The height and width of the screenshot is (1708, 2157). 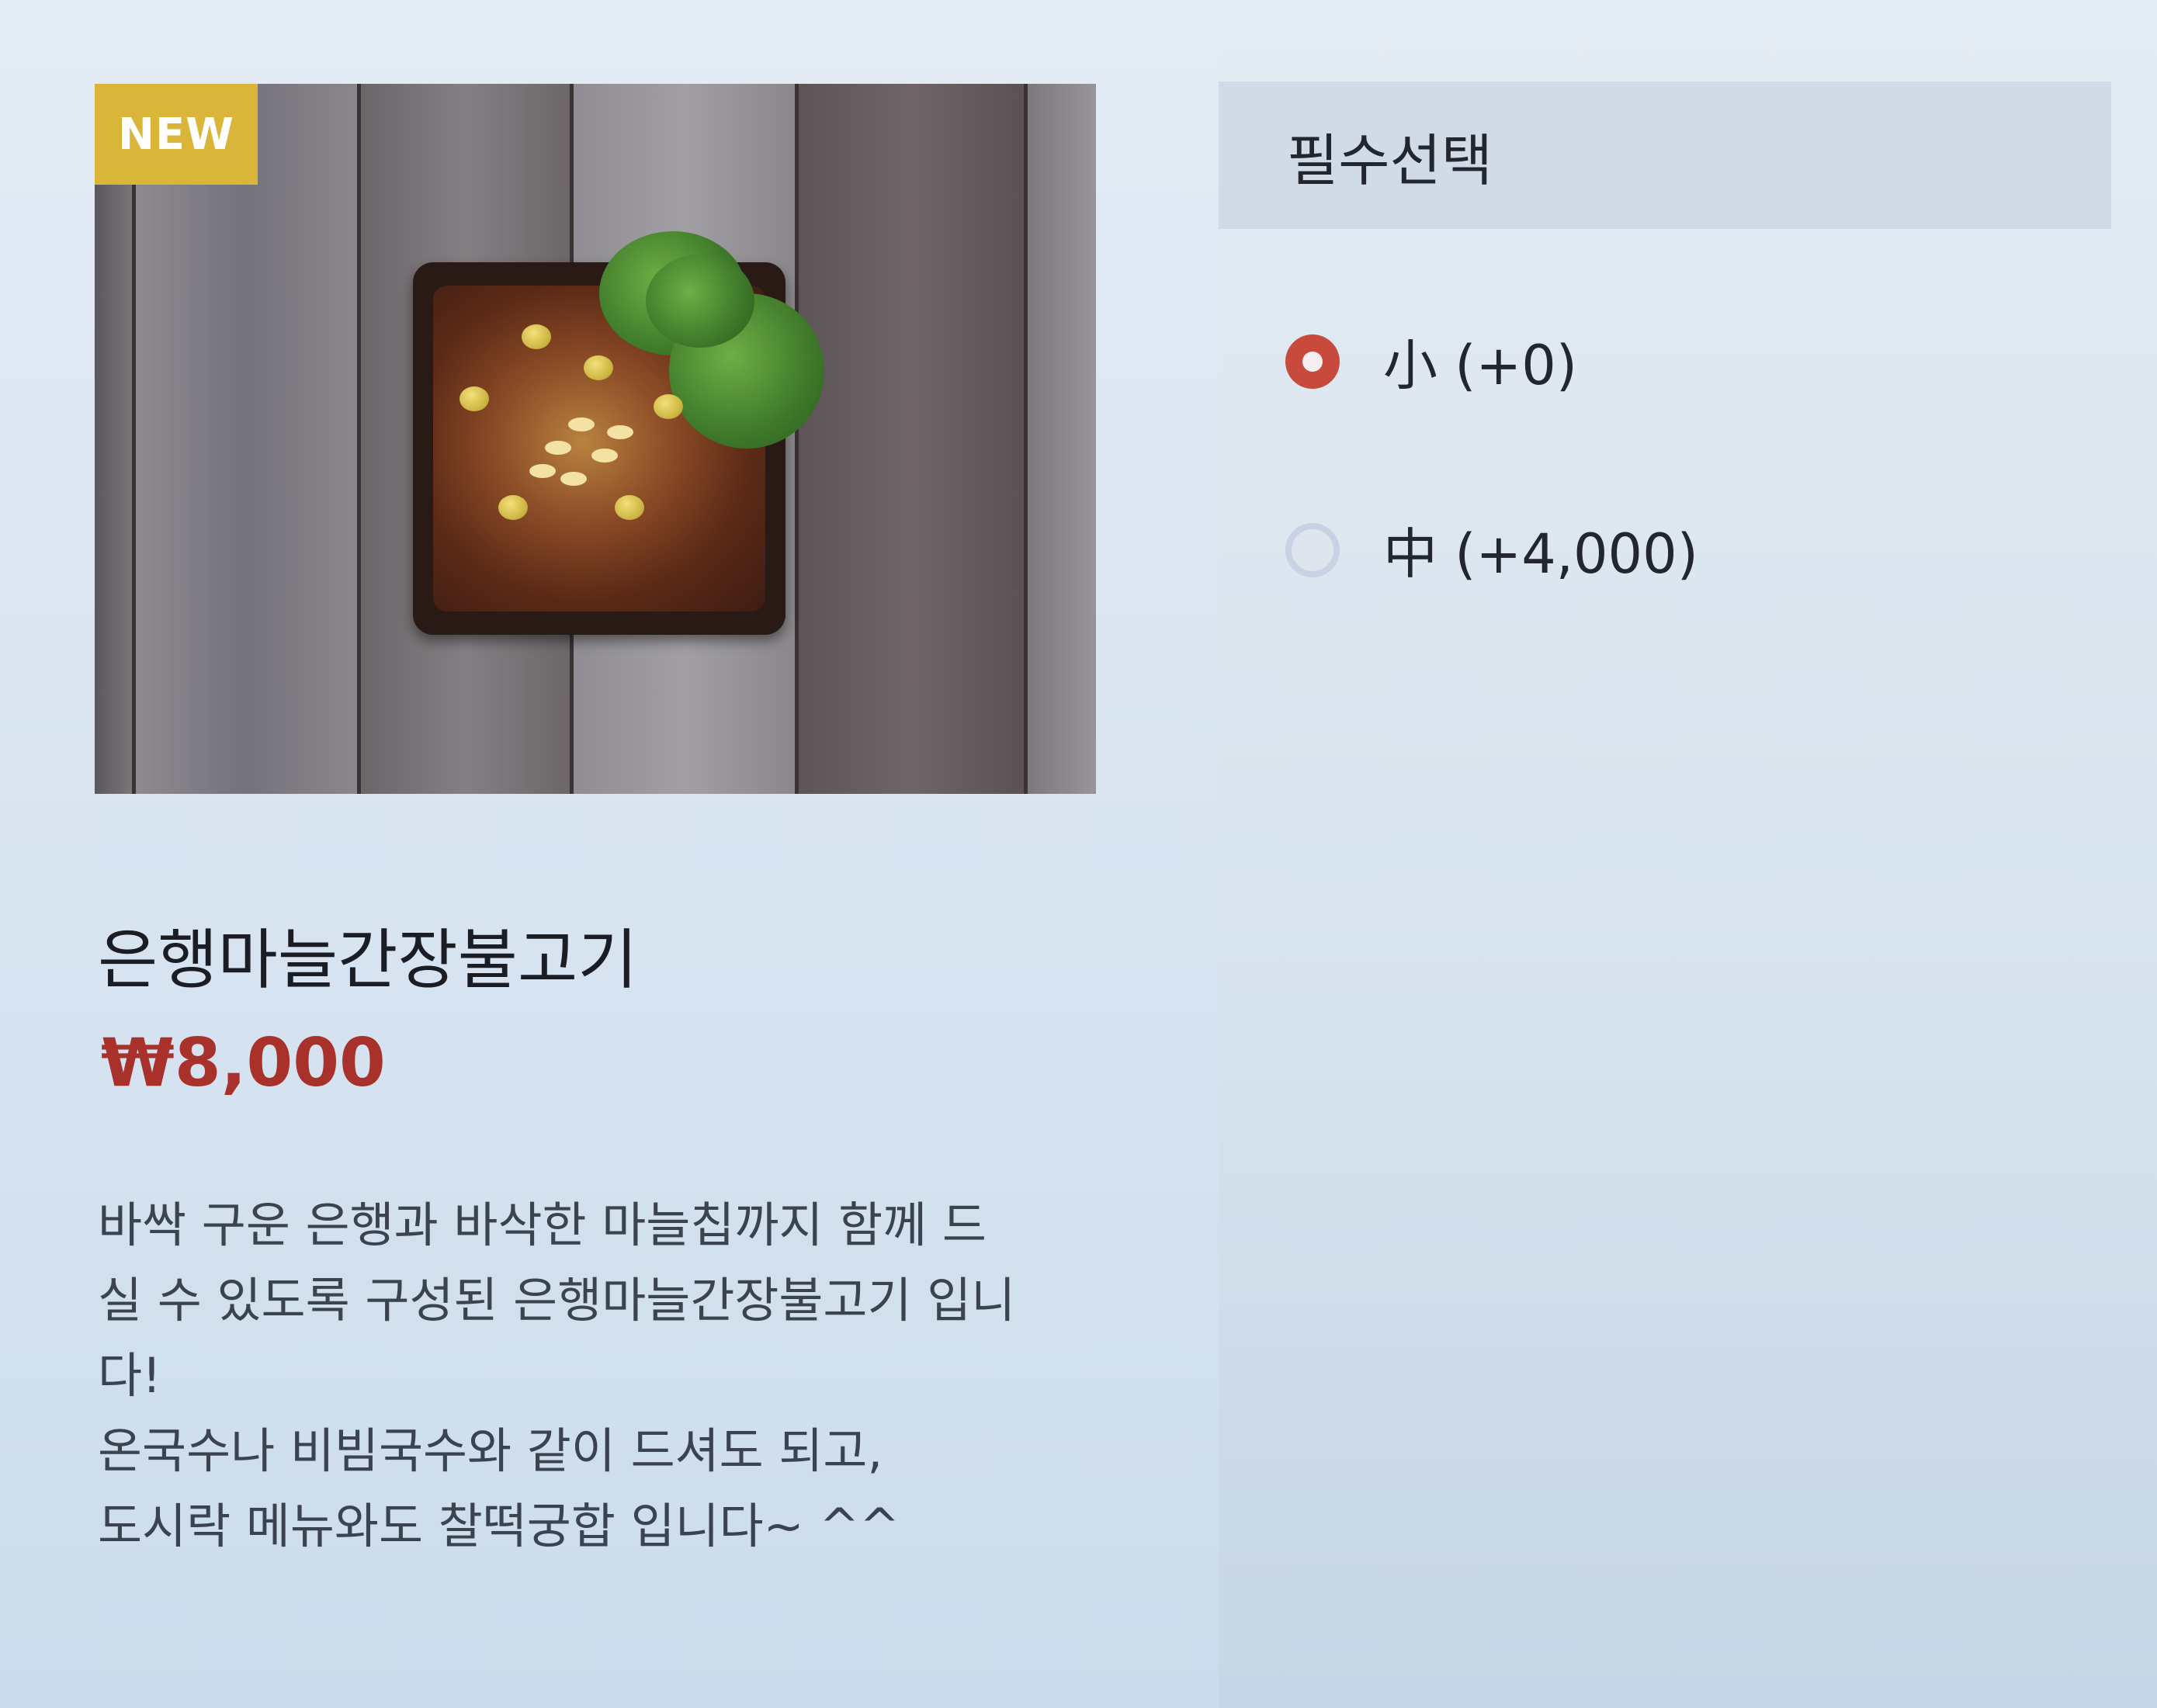 What do you see at coordinates (368, 960) in the screenshot?
I see `product-name: 은행마늘간장불고기` at bounding box center [368, 960].